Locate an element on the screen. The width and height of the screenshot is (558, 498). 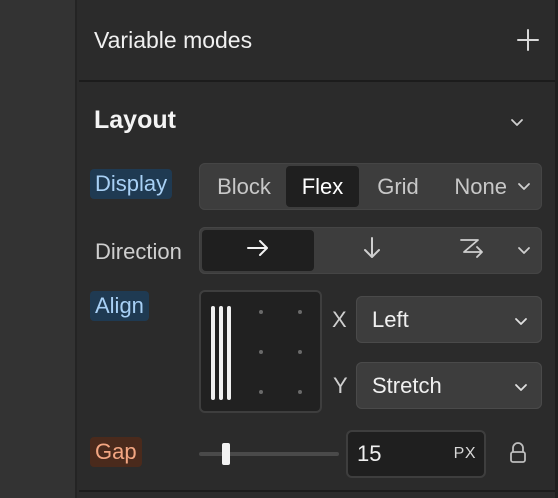
layout-collapse-chevron-down-icon is located at coordinates (517, 123).